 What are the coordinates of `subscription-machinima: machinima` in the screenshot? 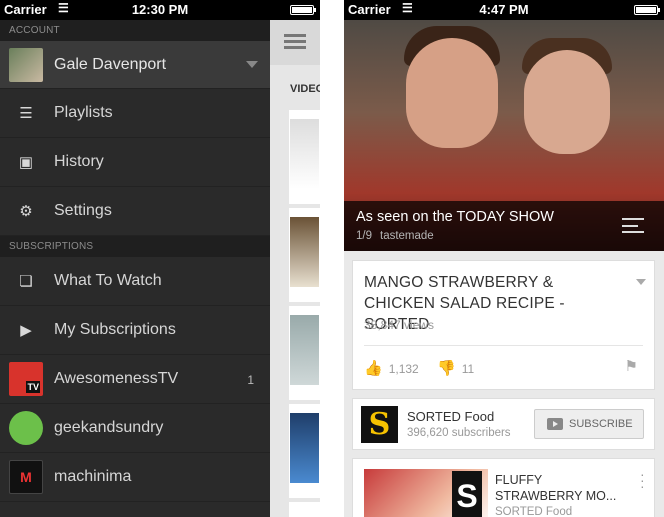 It's located at (135, 477).